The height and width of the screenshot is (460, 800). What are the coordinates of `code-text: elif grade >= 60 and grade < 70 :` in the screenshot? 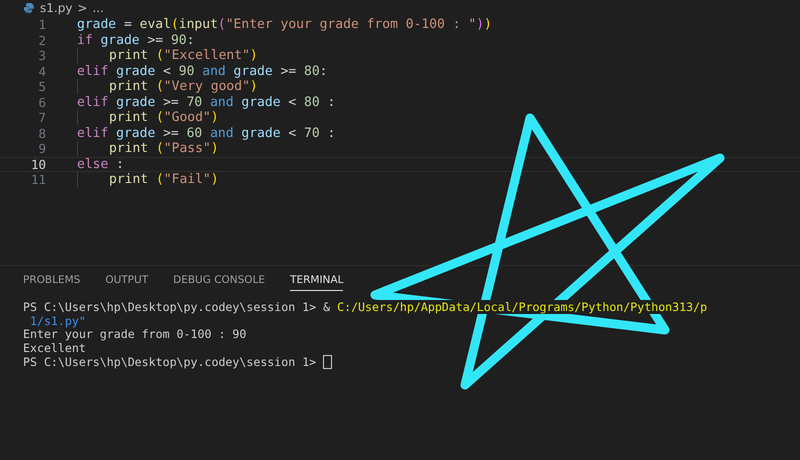 It's located at (206, 133).